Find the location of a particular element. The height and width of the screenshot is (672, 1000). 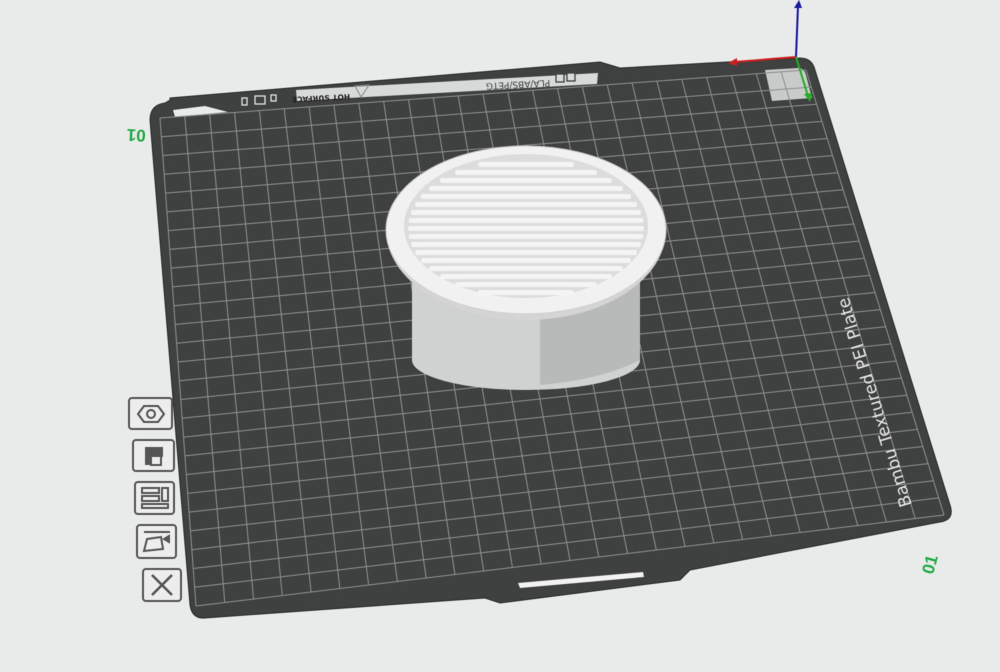

layout-icon is located at coordinates (155, 498).